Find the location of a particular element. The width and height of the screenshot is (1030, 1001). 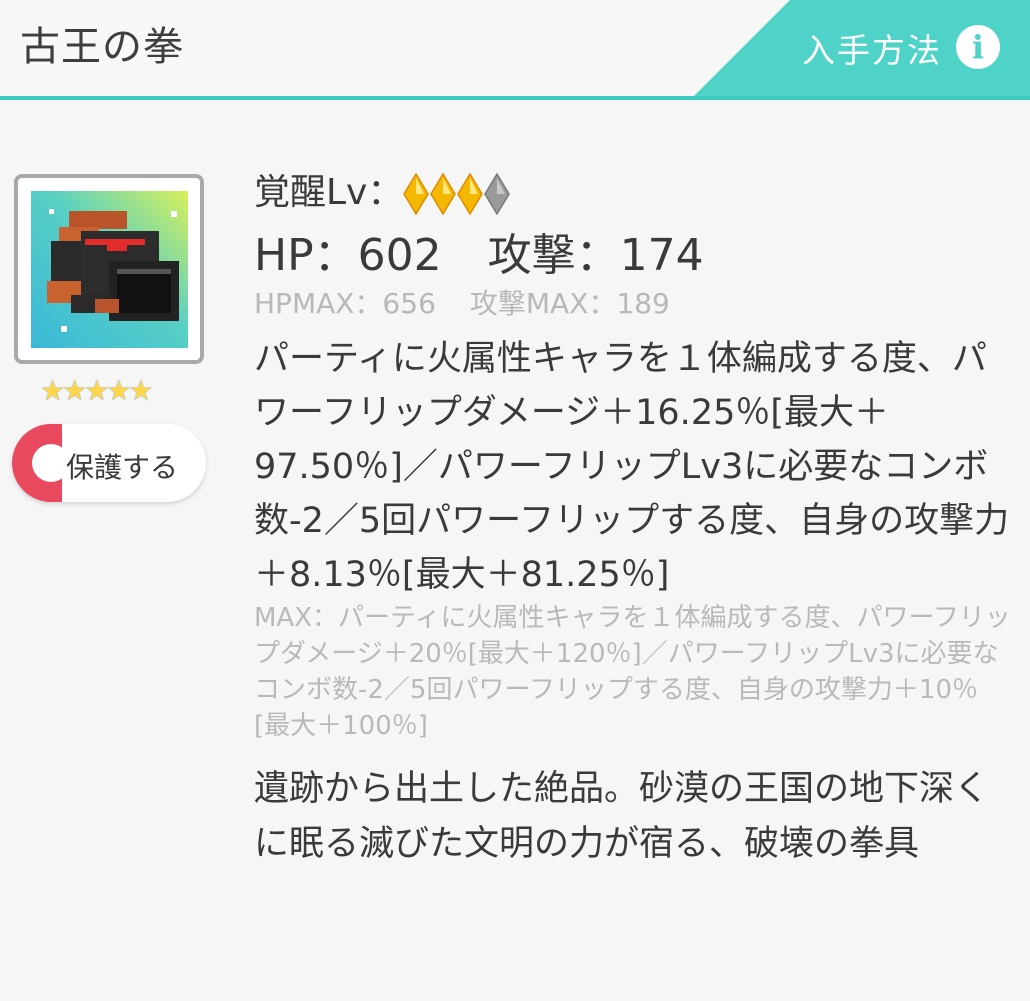

item-icon-frame is located at coordinates (109, 269).